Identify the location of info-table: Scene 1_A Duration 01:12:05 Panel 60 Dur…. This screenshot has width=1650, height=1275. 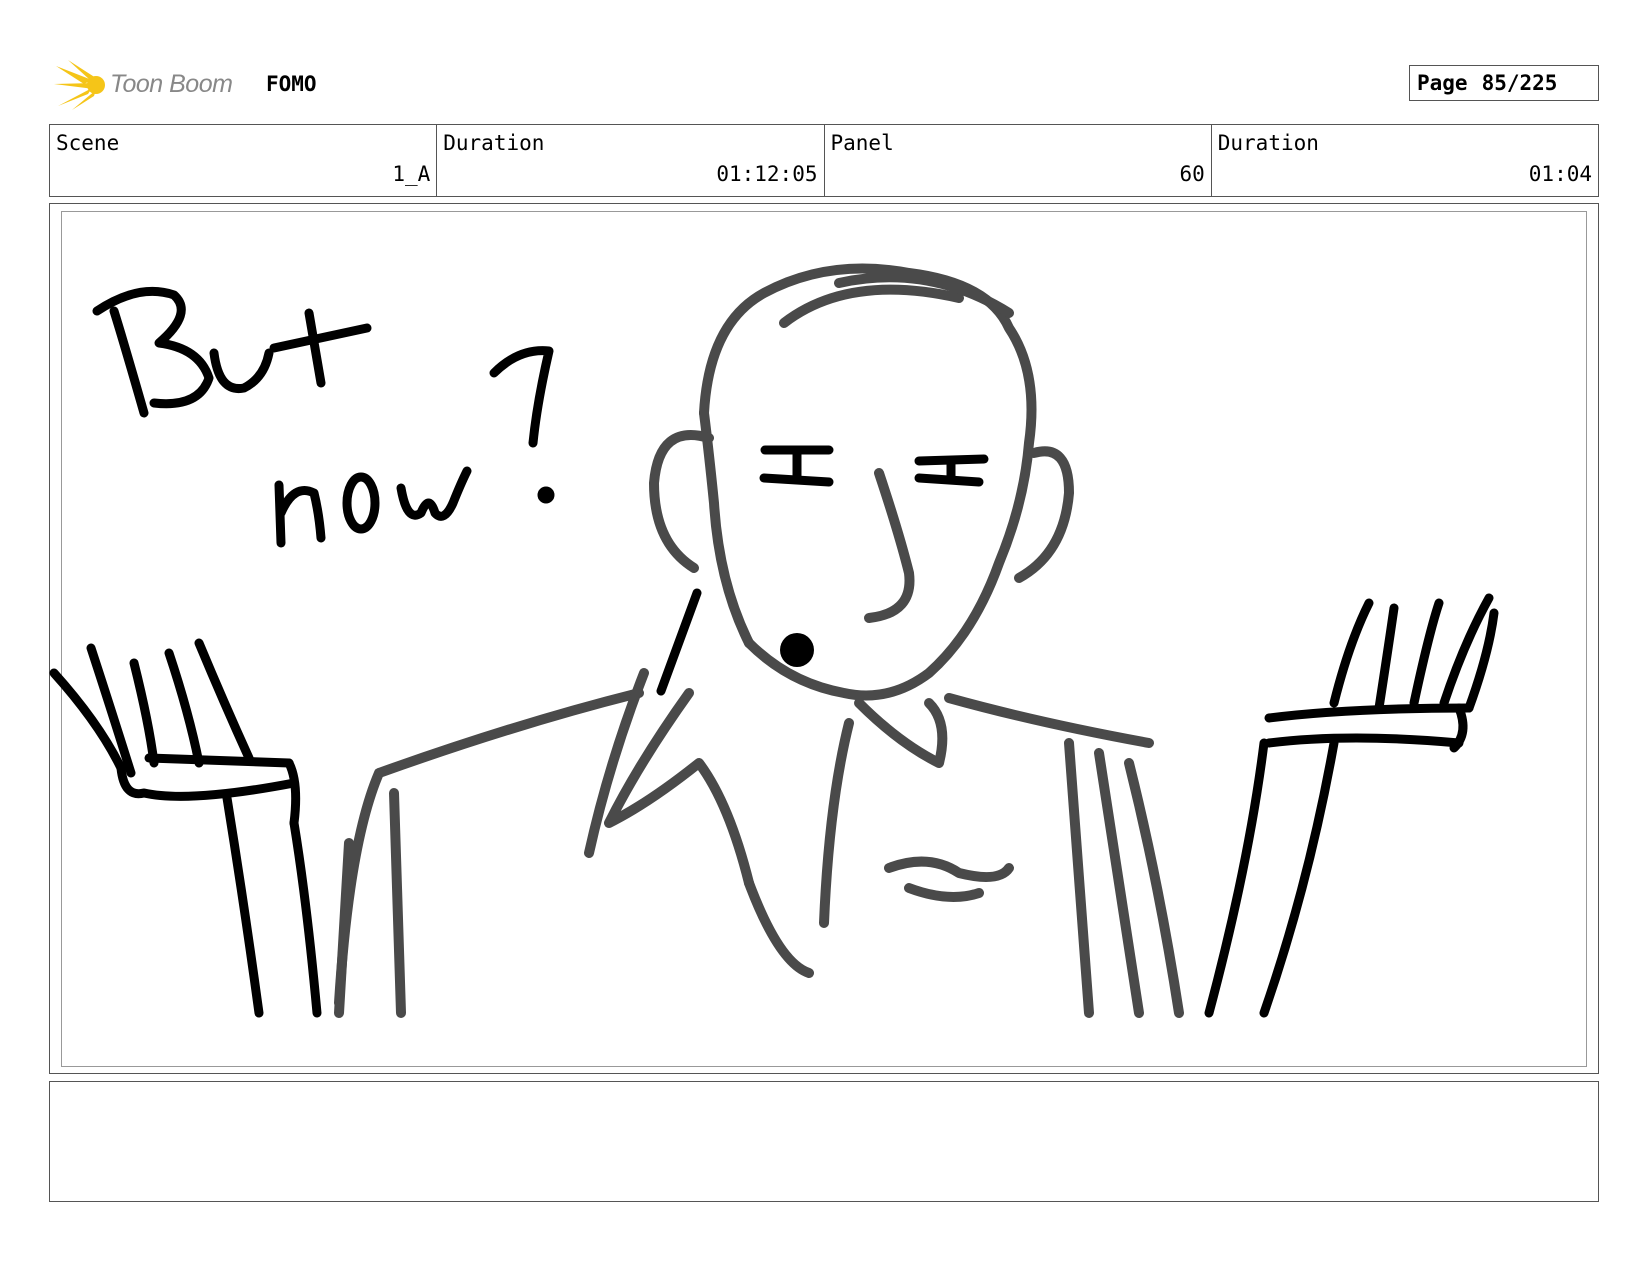
(824, 160).